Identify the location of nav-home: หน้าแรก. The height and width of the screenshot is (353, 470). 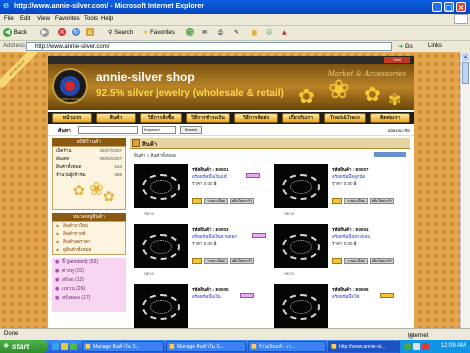
(72, 118).